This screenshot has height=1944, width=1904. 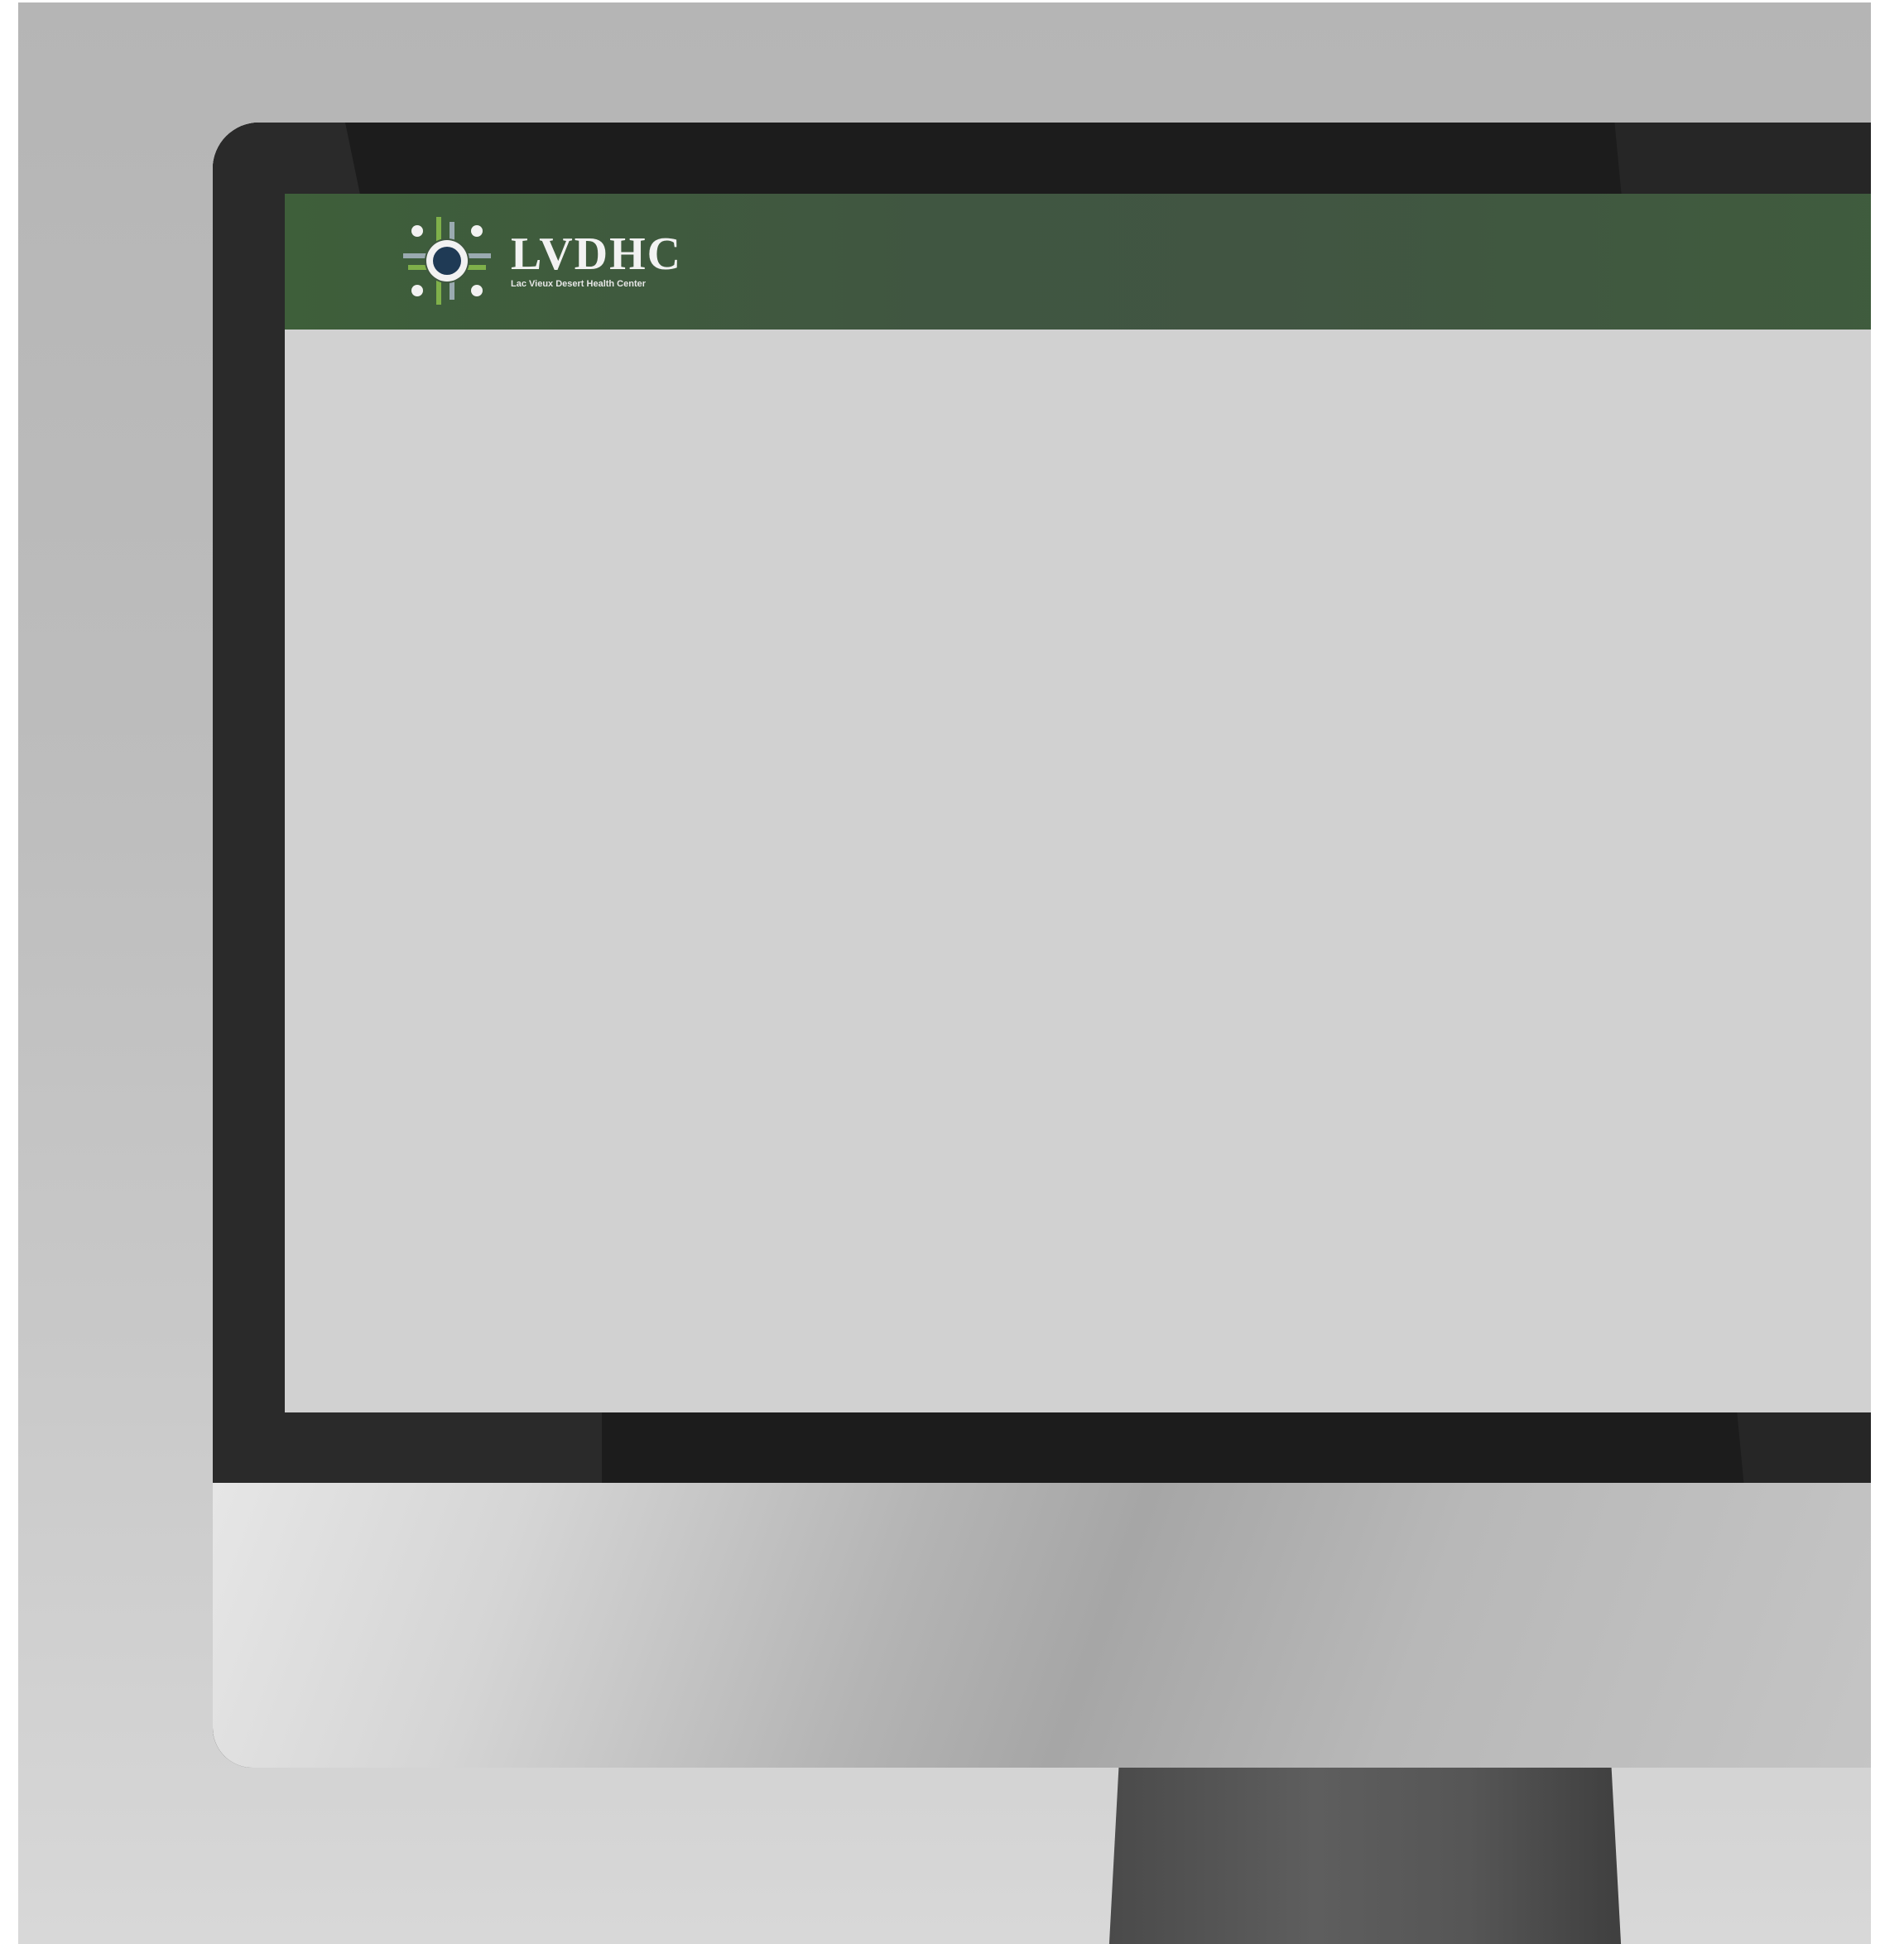 What do you see at coordinates (1365, 1856) in the screenshot?
I see `monitor-stand` at bounding box center [1365, 1856].